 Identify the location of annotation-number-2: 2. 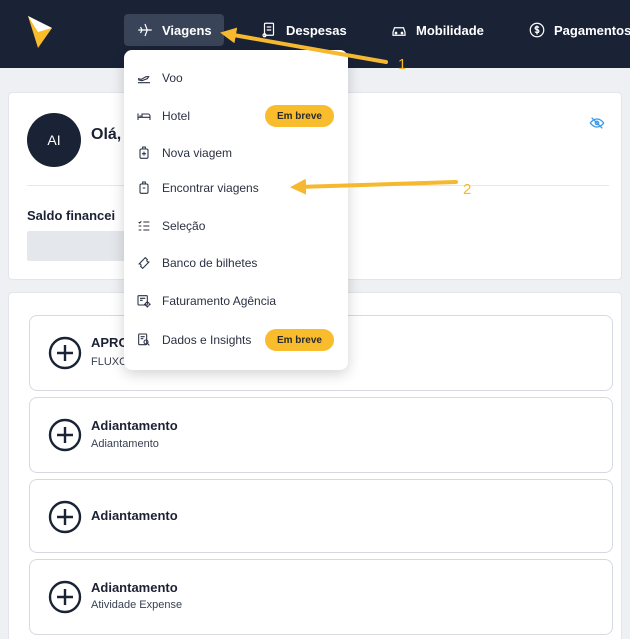
(467, 189).